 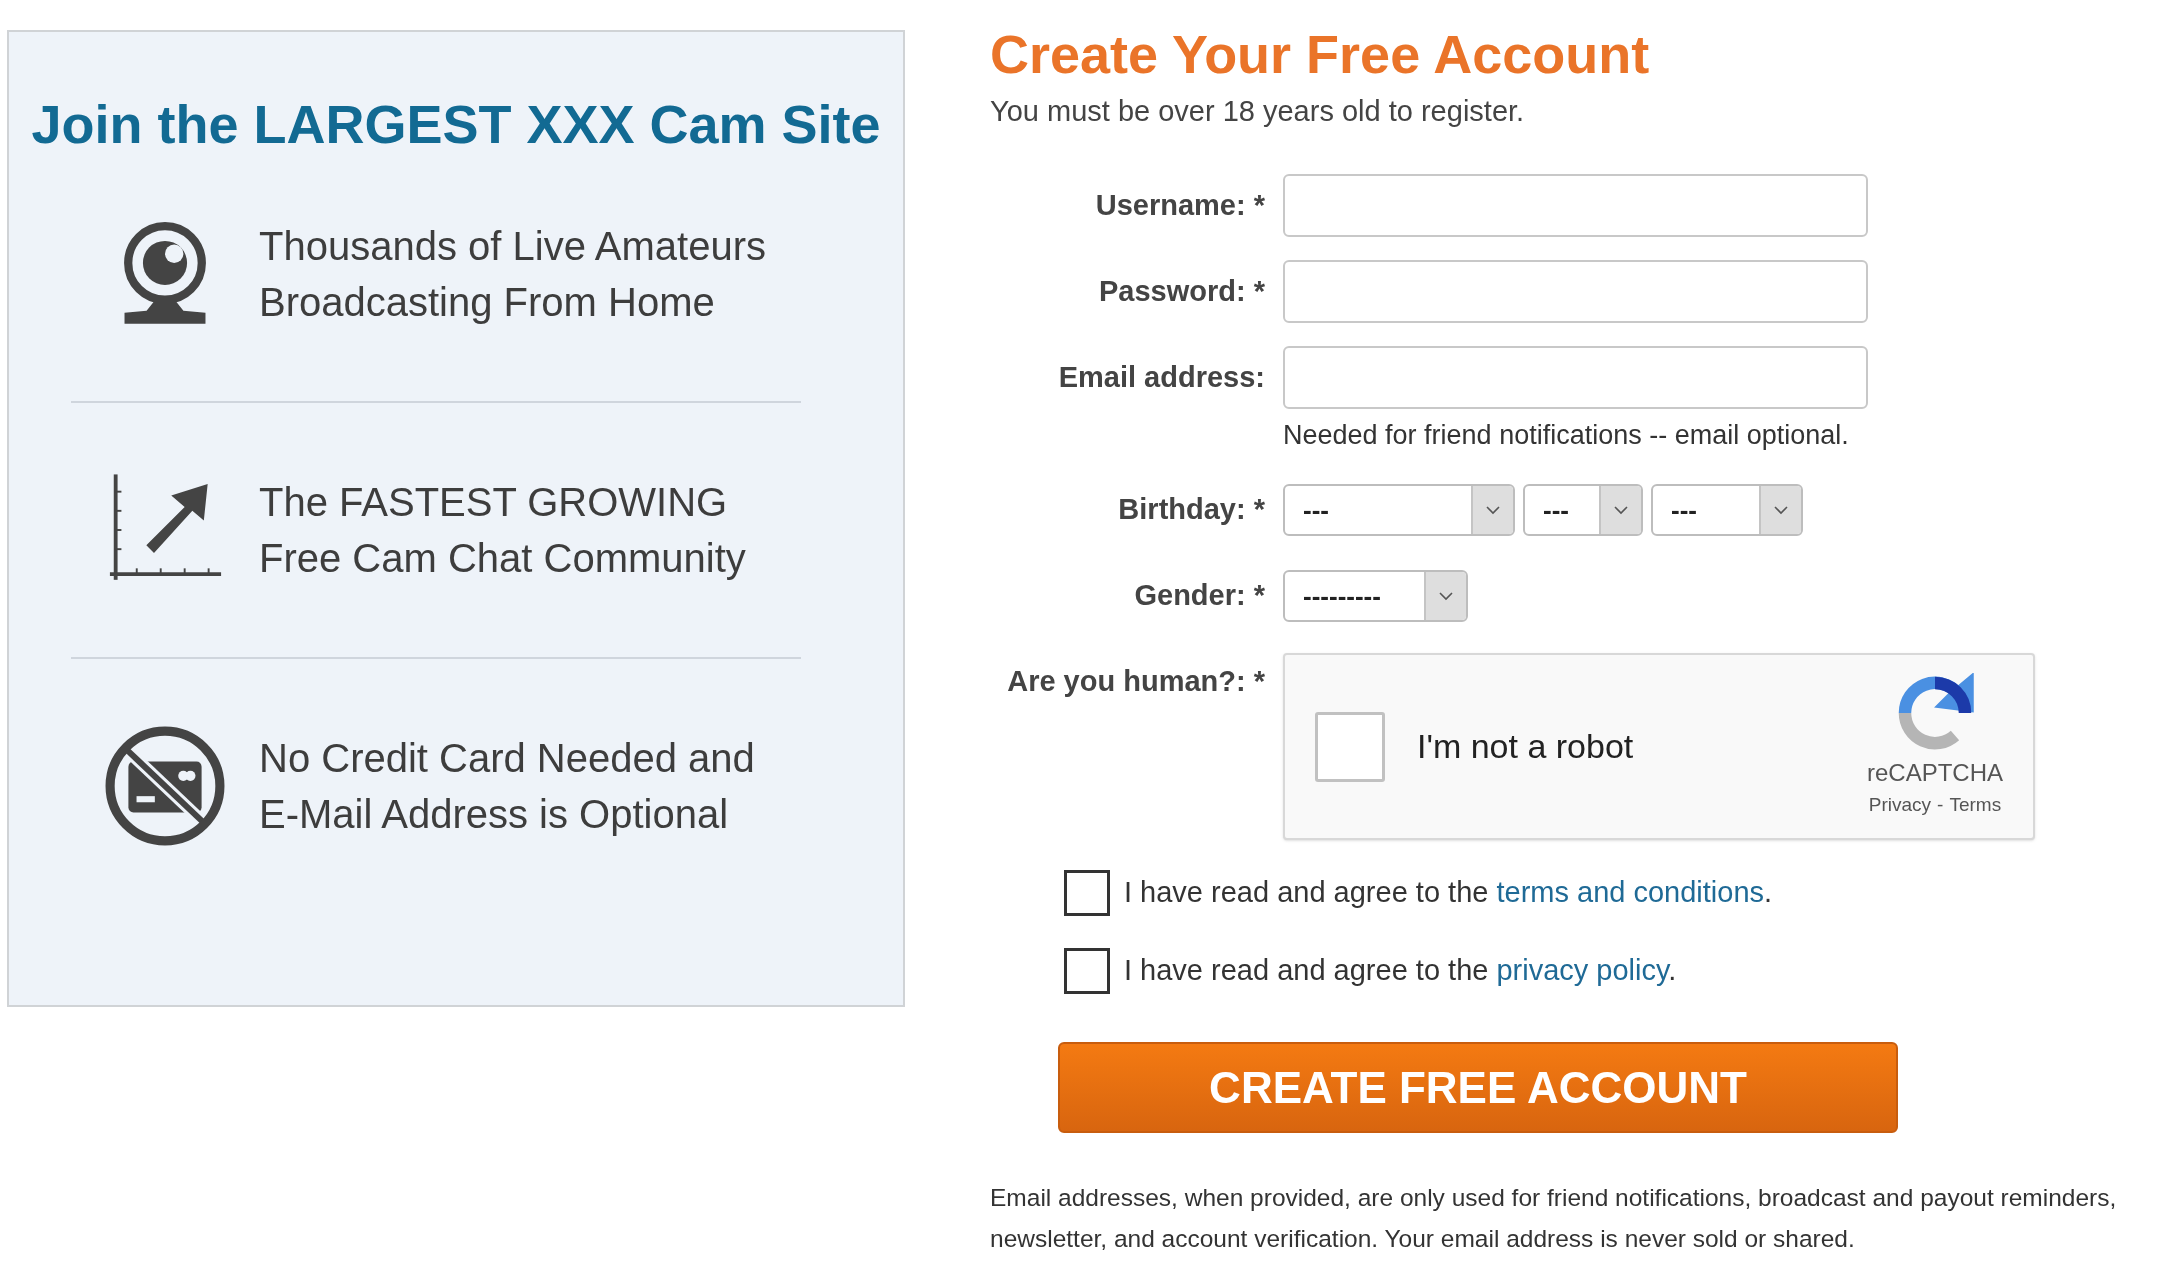 What do you see at coordinates (1934, 773) in the screenshot?
I see `captcha-brand: reCAPTCHA` at bounding box center [1934, 773].